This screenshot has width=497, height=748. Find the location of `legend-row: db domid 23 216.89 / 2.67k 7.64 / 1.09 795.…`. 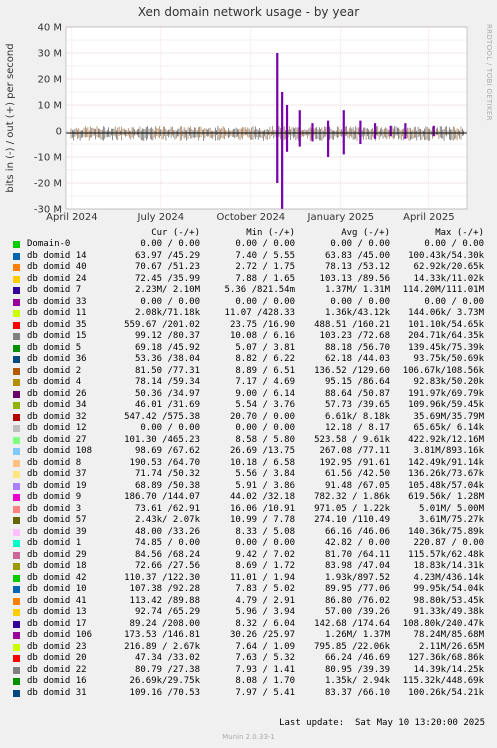

legend-row: db domid 23 216.89 / 2.67k 7.64 / 1.09 795.… is located at coordinates (248, 647).